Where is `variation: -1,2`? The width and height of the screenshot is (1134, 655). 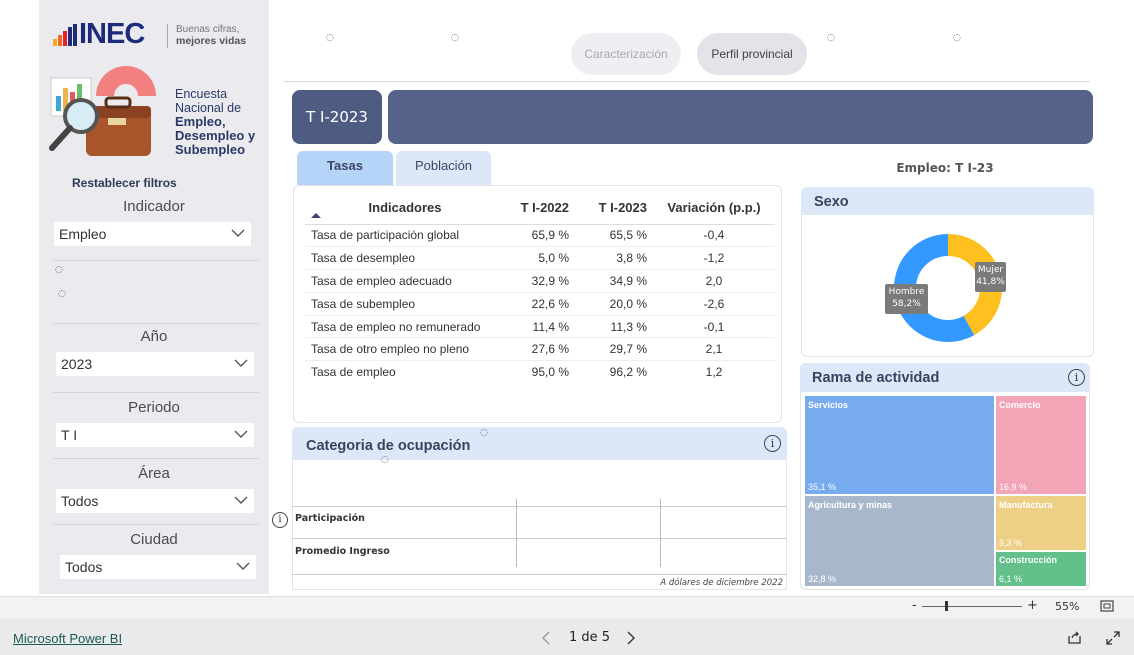 variation: -1,2 is located at coordinates (714, 258).